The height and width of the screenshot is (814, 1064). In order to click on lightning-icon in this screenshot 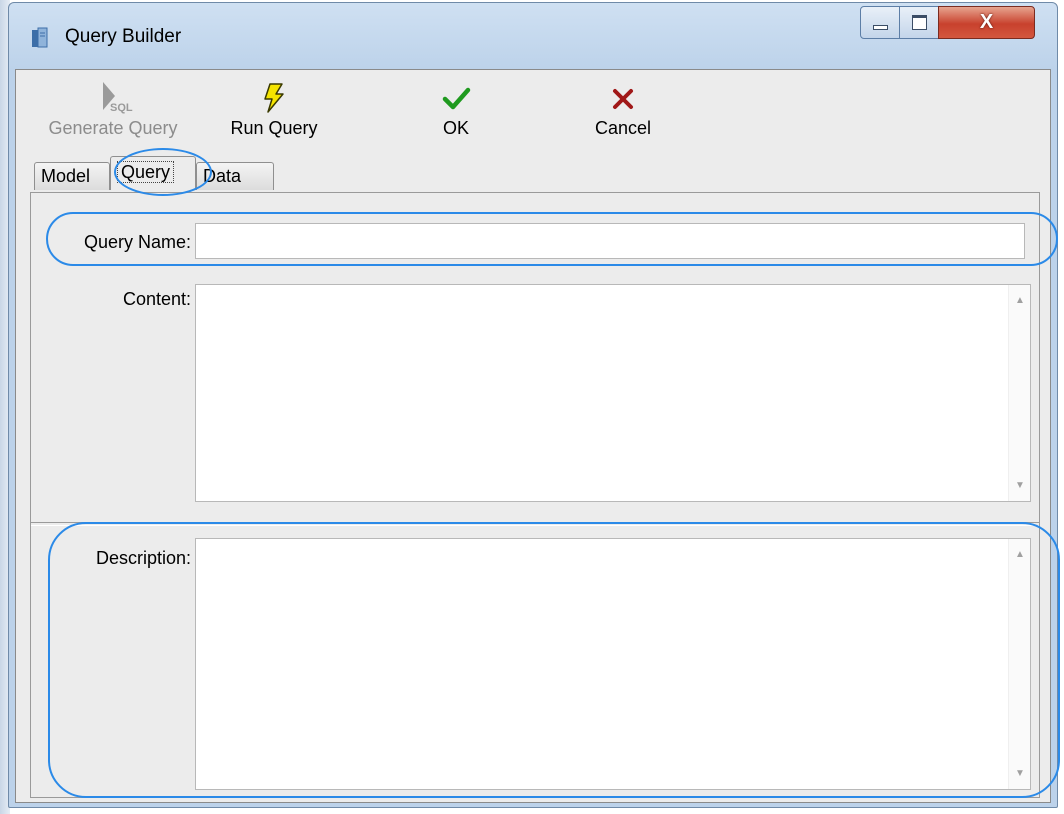, I will do `click(274, 98)`.